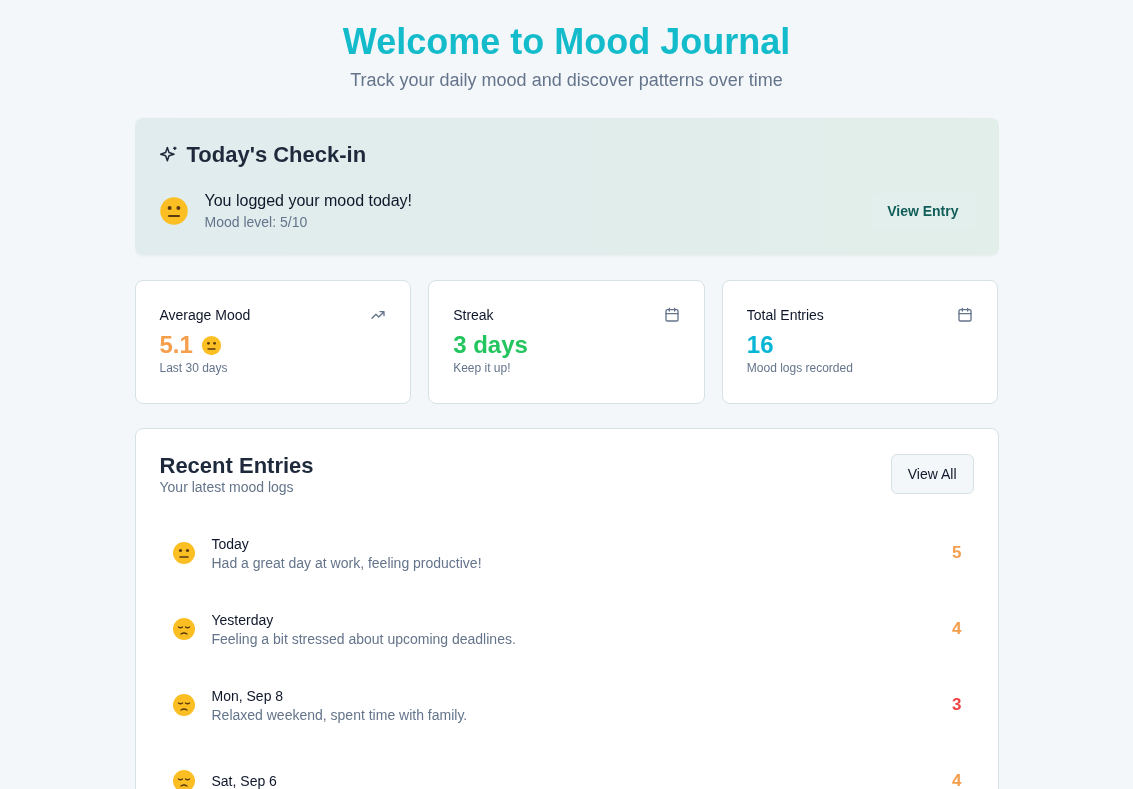 This screenshot has height=789, width=1133. I want to click on stat-label: Streak, so click(473, 315).